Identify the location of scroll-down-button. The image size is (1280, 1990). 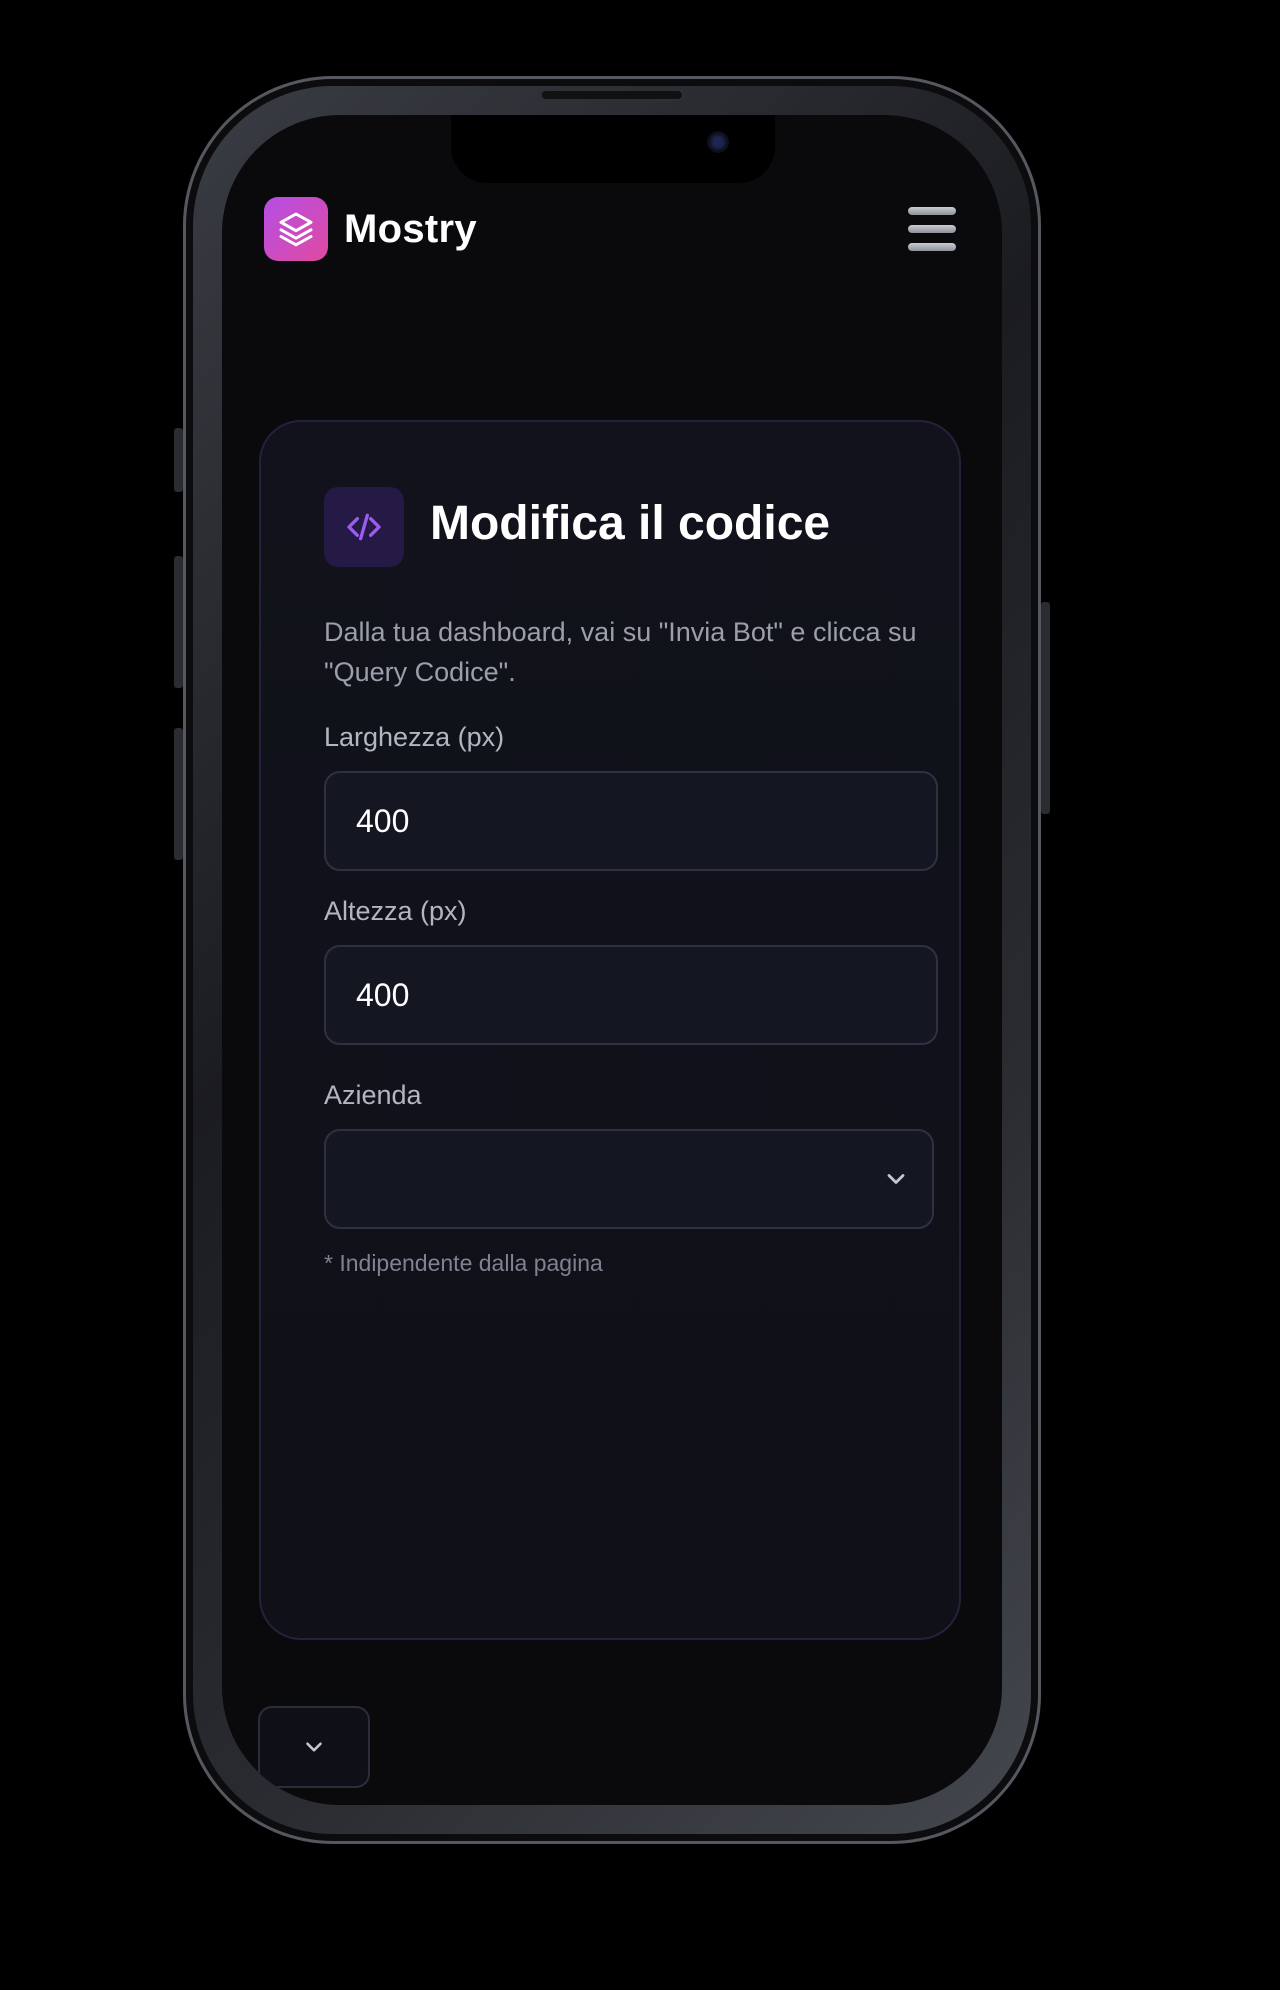
(314, 1747).